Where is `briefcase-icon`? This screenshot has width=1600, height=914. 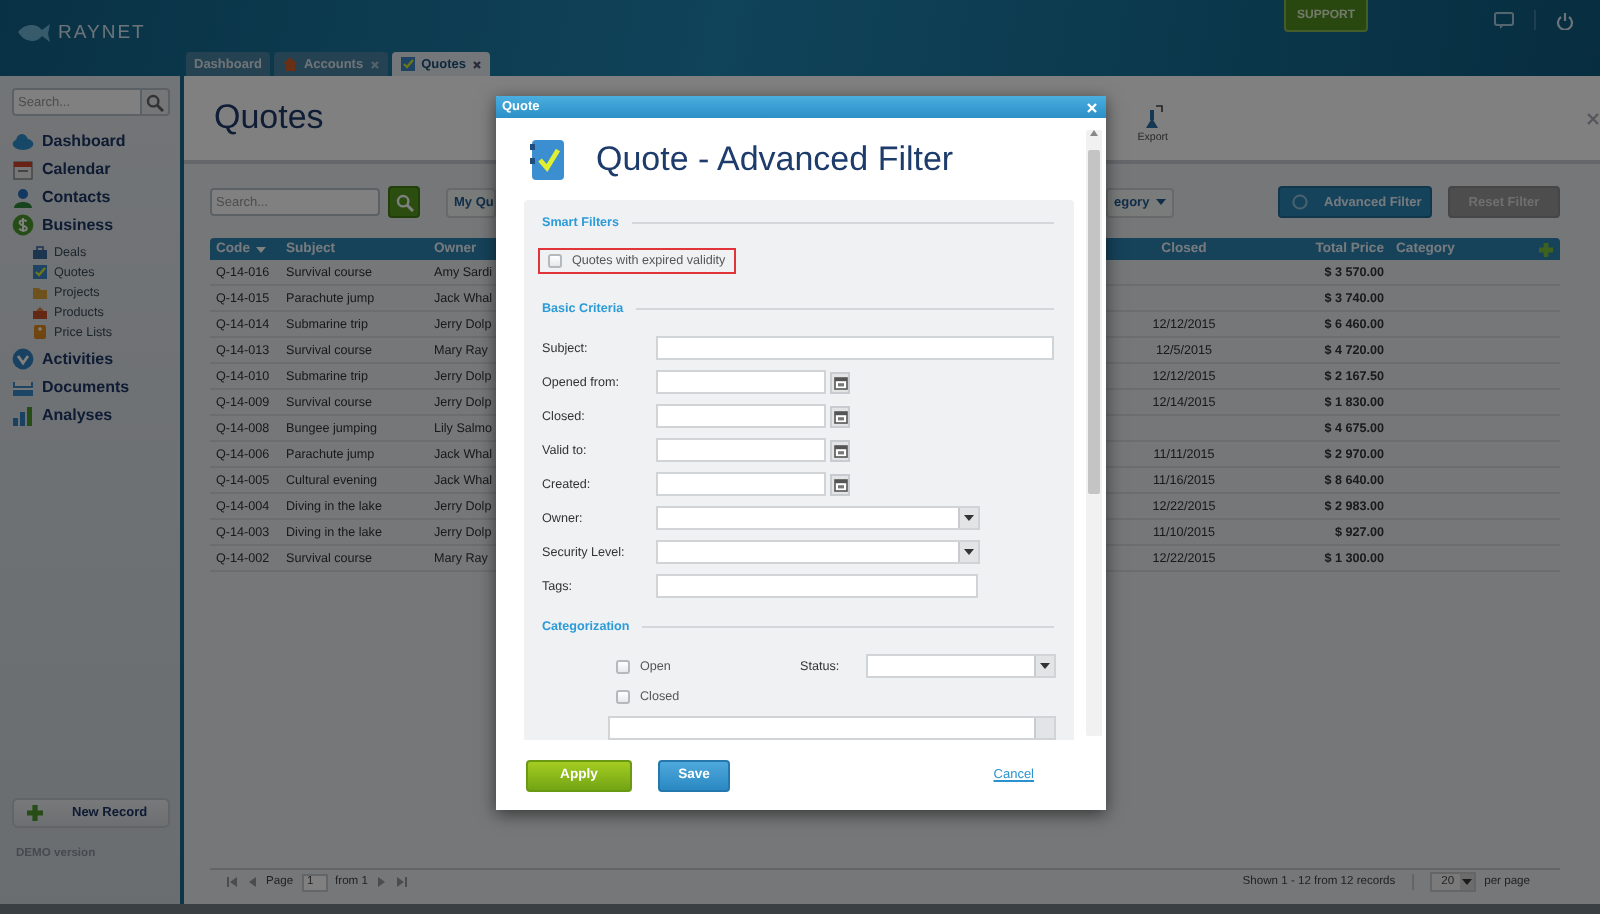 briefcase-icon is located at coordinates (40, 252).